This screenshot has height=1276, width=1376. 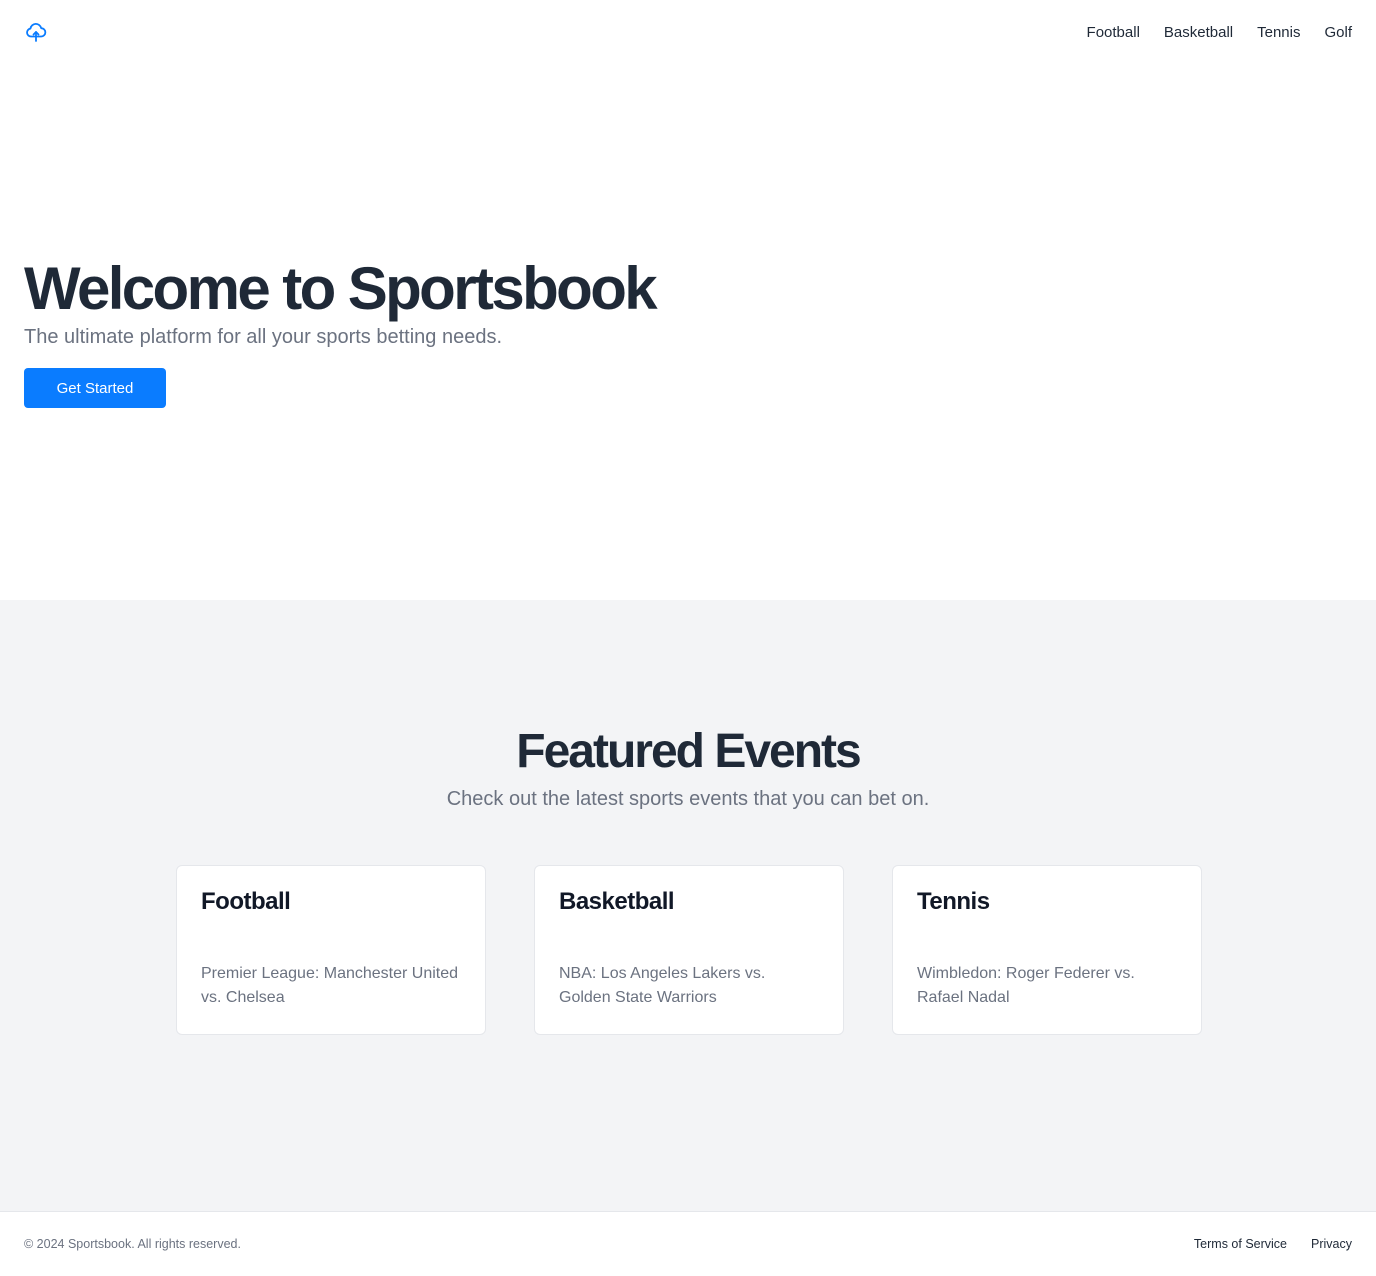 I want to click on terms-of-service-link: Terms of Service, so click(x=1240, y=1244).